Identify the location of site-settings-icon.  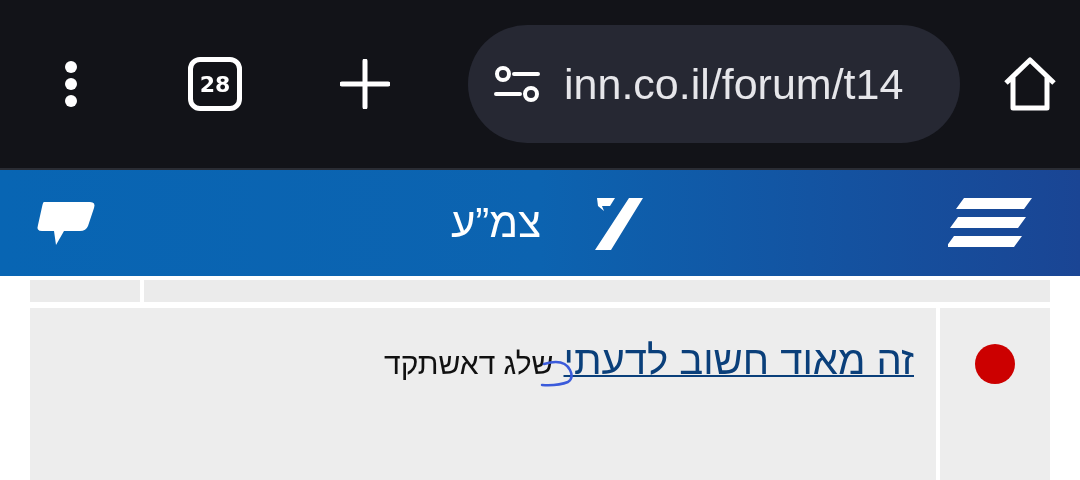
(517, 84).